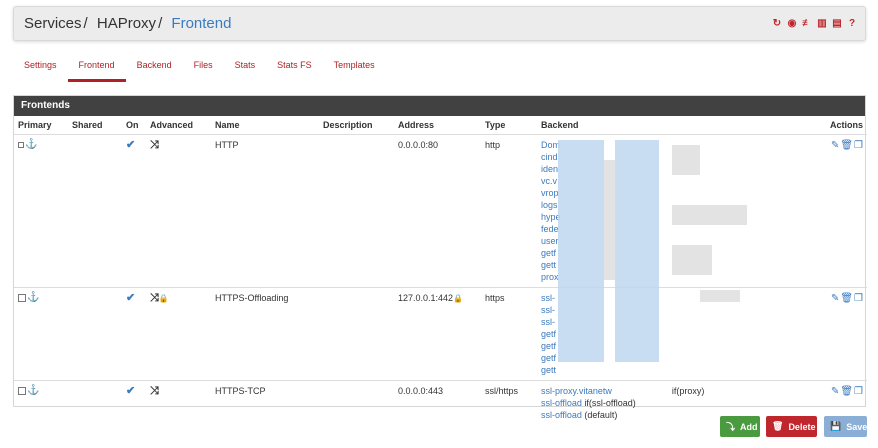  What do you see at coordinates (802, 426) in the screenshot?
I see `delete-label: Delete` at bounding box center [802, 426].